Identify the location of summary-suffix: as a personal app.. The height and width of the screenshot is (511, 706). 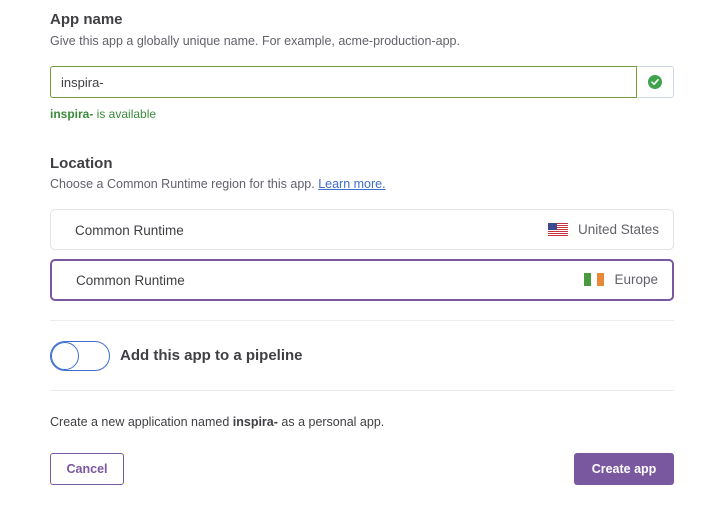
(331, 422).